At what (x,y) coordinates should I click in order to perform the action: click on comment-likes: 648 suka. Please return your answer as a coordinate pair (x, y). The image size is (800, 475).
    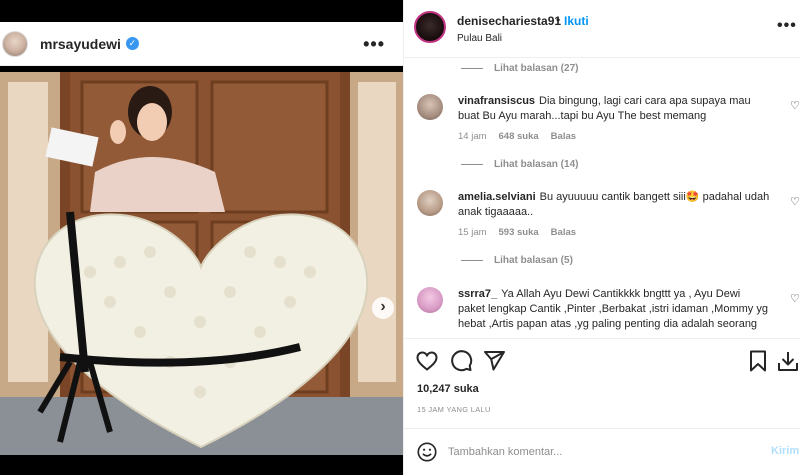
    Looking at the image, I should click on (519, 136).